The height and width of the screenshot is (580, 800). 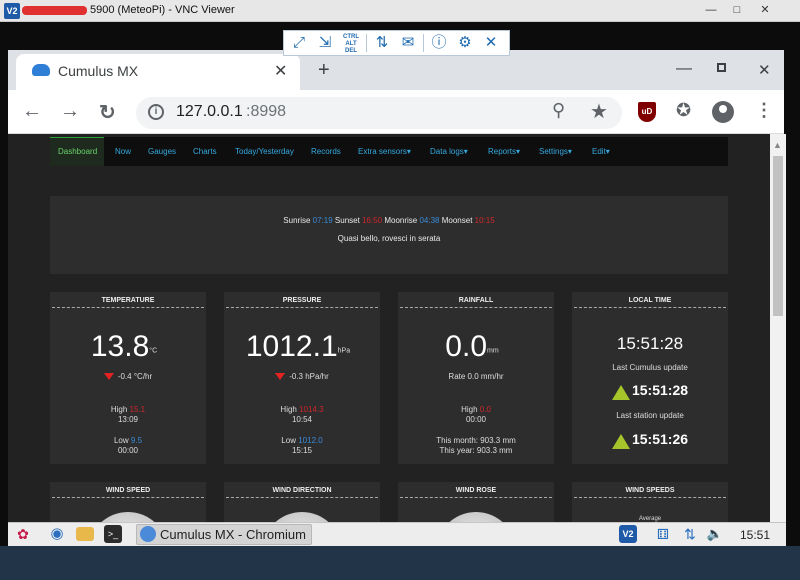 I want to click on extensions-icon: ✪, so click(x=683, y=110).